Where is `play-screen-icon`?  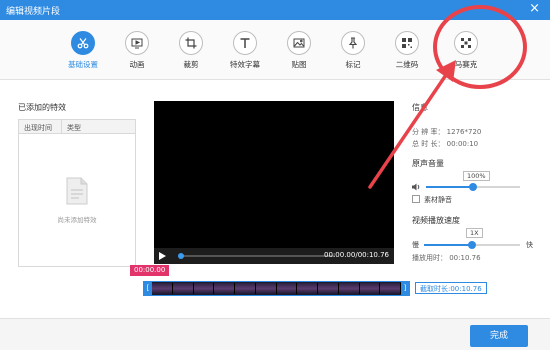
play-screen-icon is located at coordinates (137, 43).